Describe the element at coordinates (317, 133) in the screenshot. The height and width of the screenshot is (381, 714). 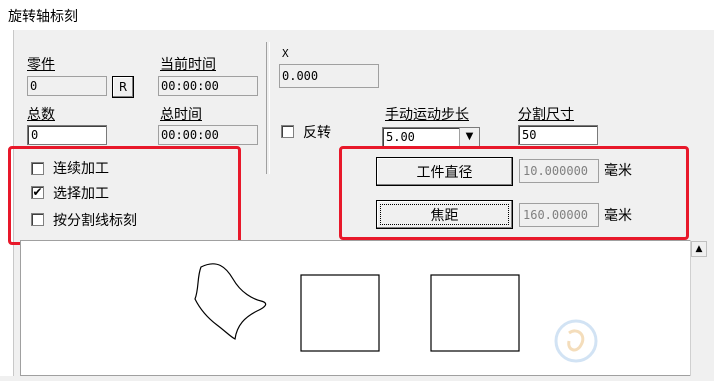
I see `reverse-label: 反转` at that location.